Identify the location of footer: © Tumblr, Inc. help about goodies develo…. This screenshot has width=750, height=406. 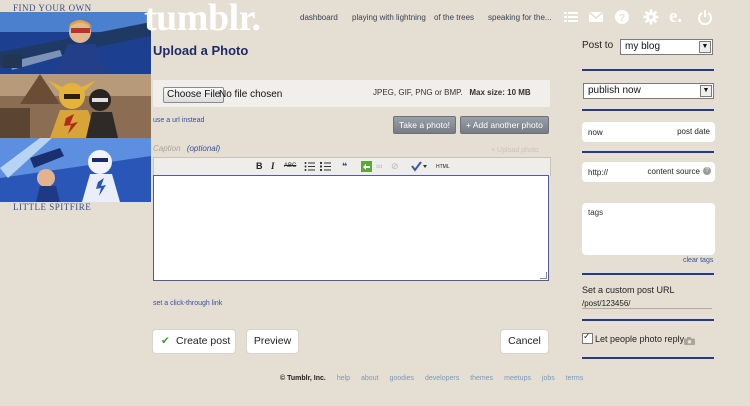
(431, 378).